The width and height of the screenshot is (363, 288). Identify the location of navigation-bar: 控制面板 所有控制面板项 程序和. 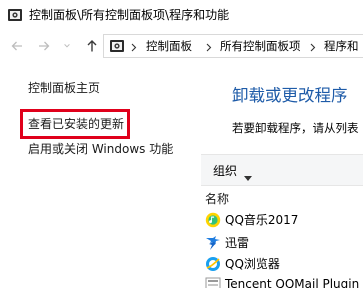
(181, 46).